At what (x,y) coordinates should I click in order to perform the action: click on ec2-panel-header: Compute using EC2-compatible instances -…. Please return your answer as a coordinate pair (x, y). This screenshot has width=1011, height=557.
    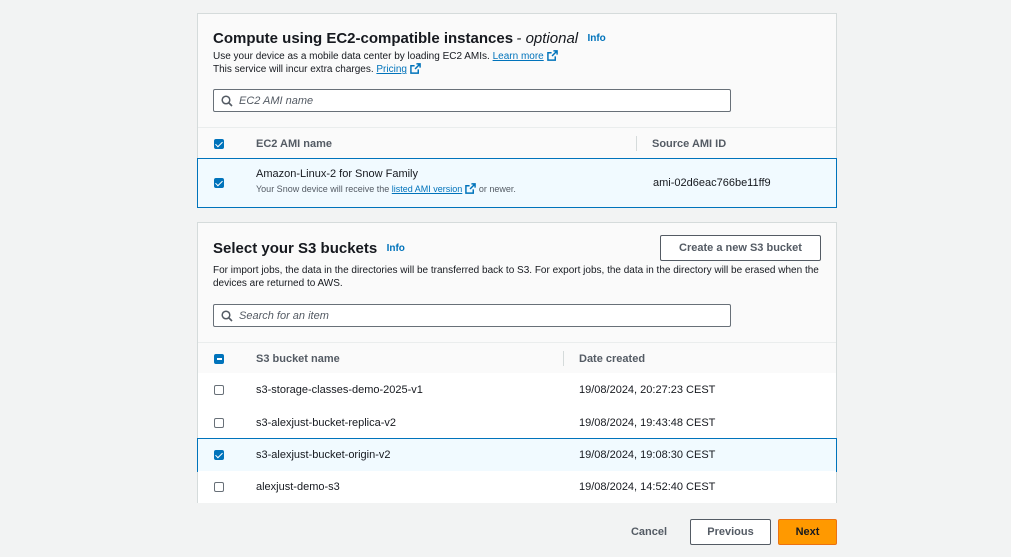
    Looking at the image, I should click on (517, 70).